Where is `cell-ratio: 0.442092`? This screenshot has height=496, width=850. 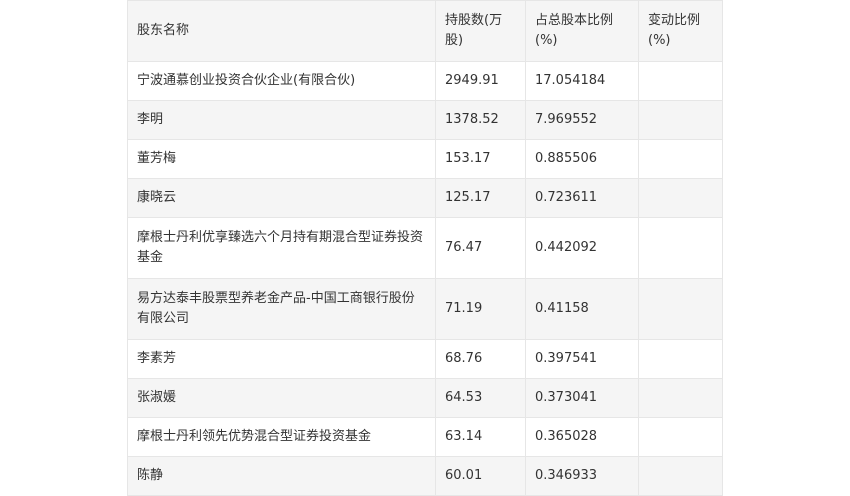
cell-ratio: 0.442092 is located at coordinates (582, 248).